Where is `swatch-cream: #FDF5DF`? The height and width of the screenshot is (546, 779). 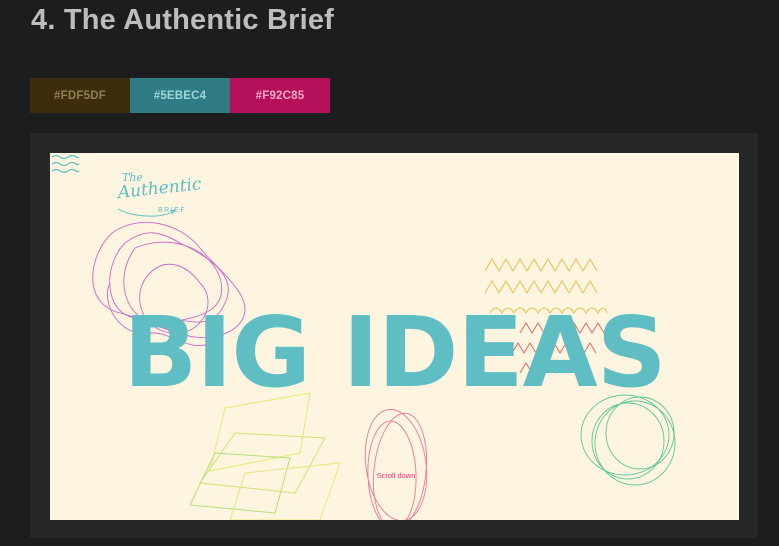
swatch-cream: #FDF5DF is located at coordinates (80, 95).